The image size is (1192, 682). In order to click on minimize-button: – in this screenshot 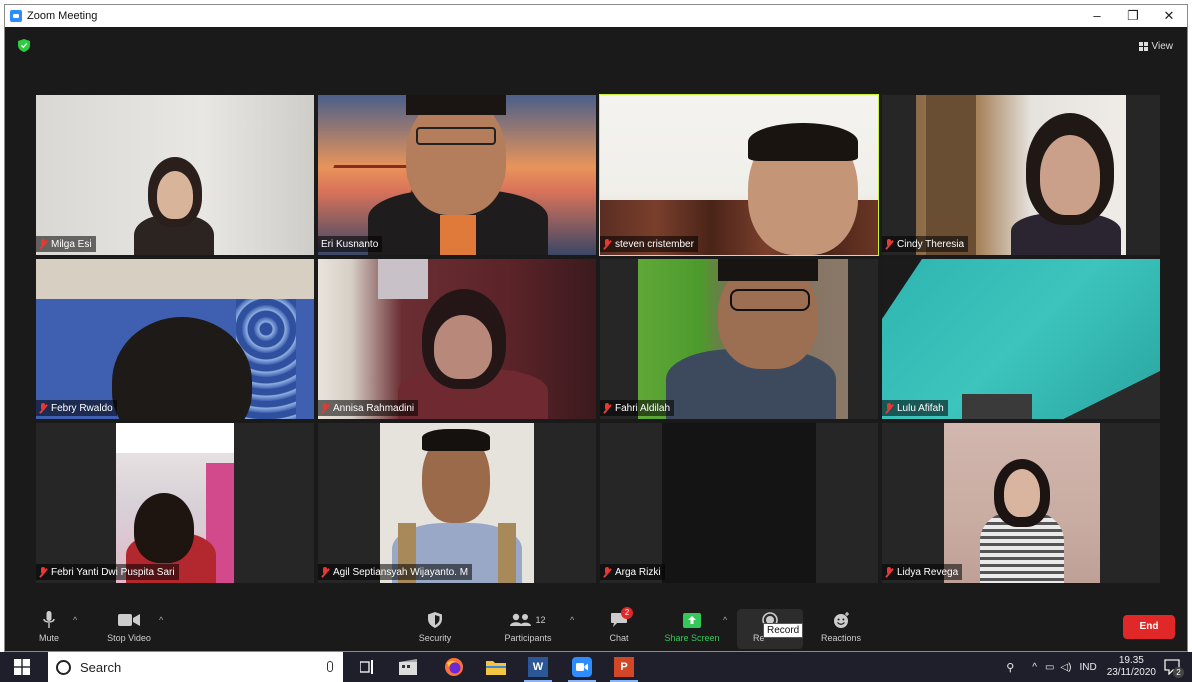, I will do `click(1097, 16)`.